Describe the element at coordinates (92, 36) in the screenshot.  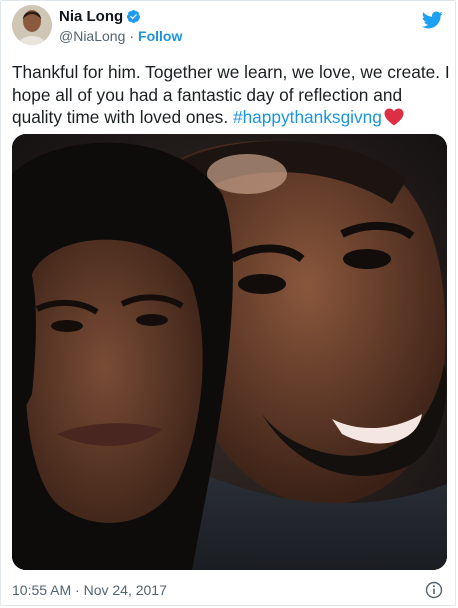
I see `author-handle: @NiaLong` at that location.